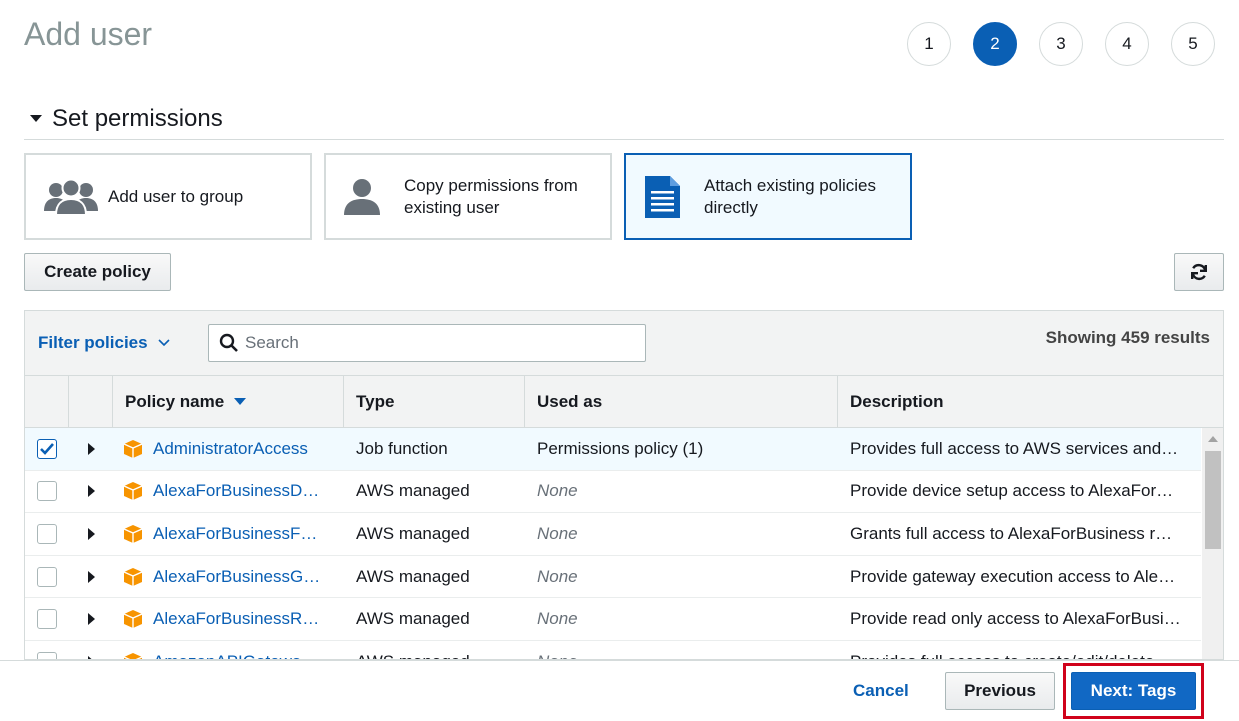  What do you see at coordinates (97, 272) in the screenshot?
I see `create-policy-button: Create policy` at bounding box center [97, 272].